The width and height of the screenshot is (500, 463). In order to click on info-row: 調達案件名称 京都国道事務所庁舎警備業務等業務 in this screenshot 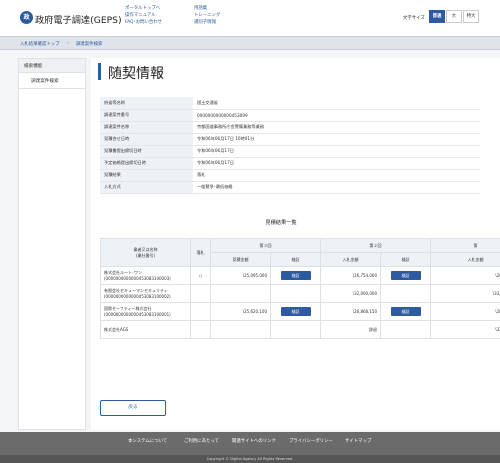, I will do `click(290, 127)`.